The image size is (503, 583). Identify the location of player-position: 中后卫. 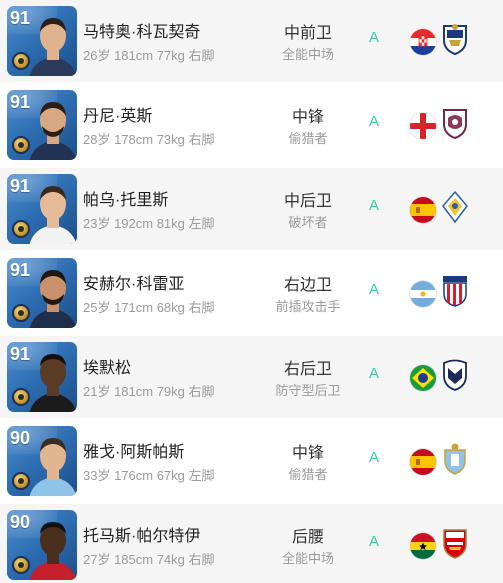
(307, 201).